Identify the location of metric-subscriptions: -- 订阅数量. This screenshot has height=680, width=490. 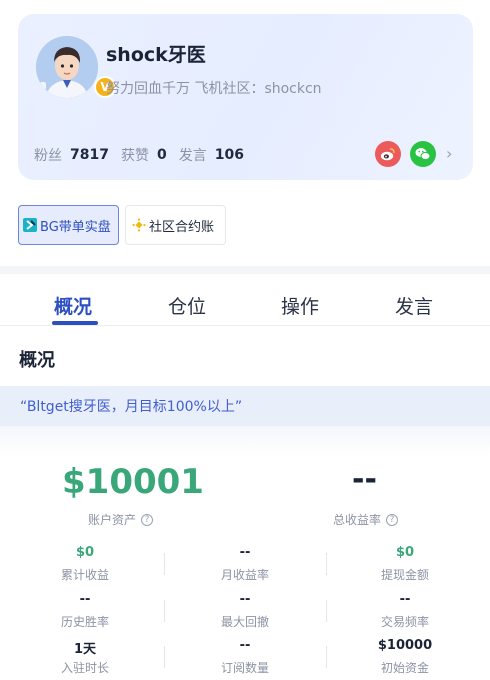
(245, 657).